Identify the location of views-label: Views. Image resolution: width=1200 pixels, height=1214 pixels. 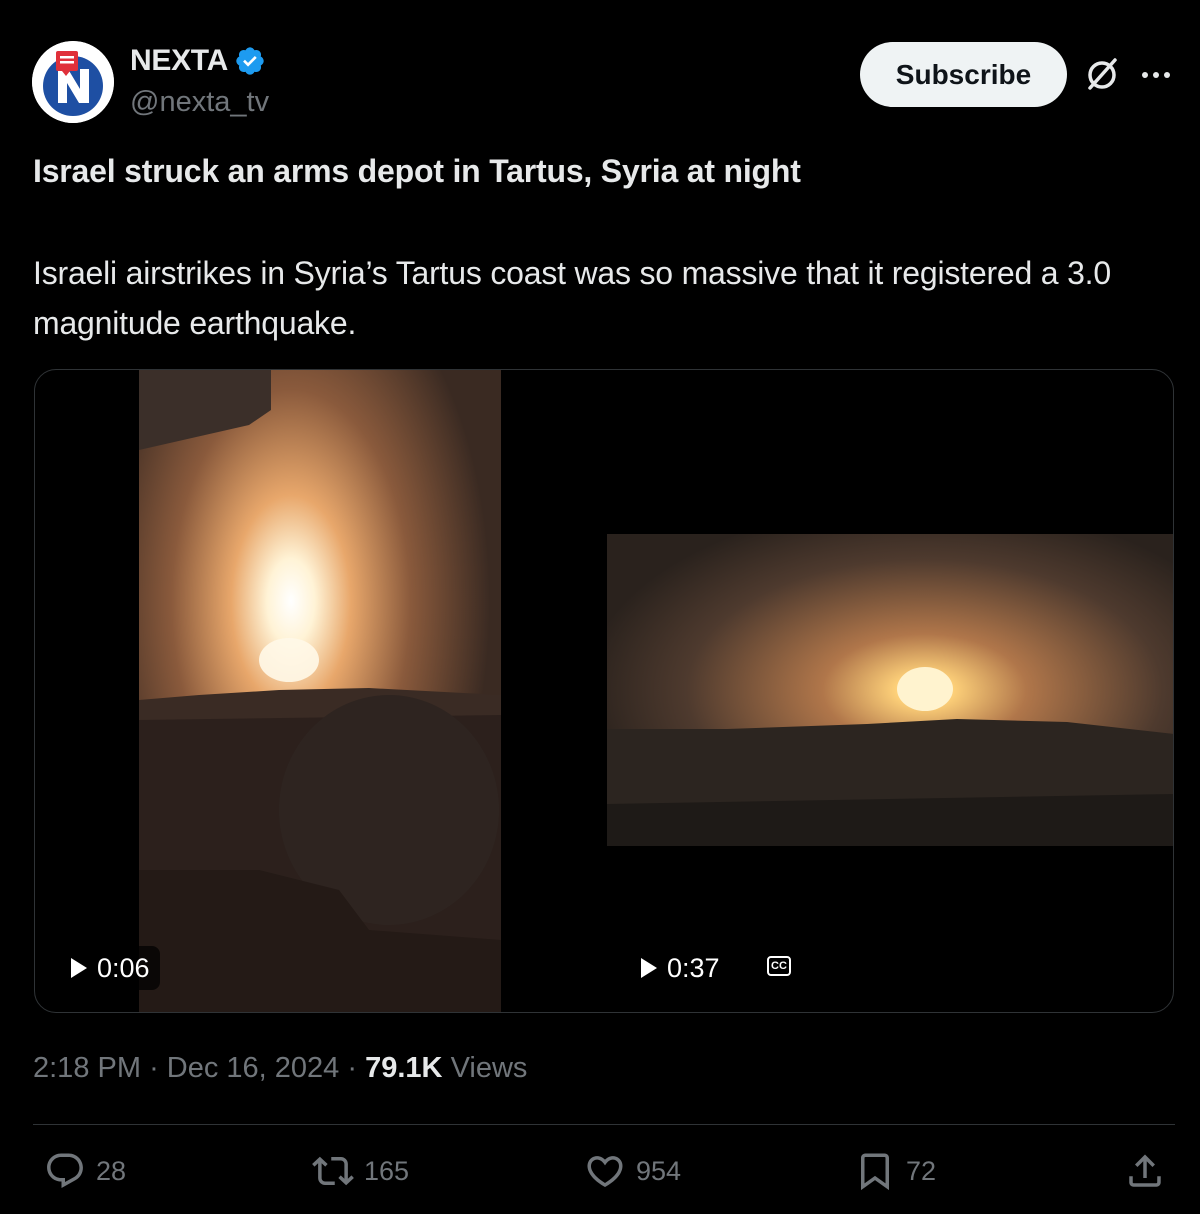
(489, 1068).